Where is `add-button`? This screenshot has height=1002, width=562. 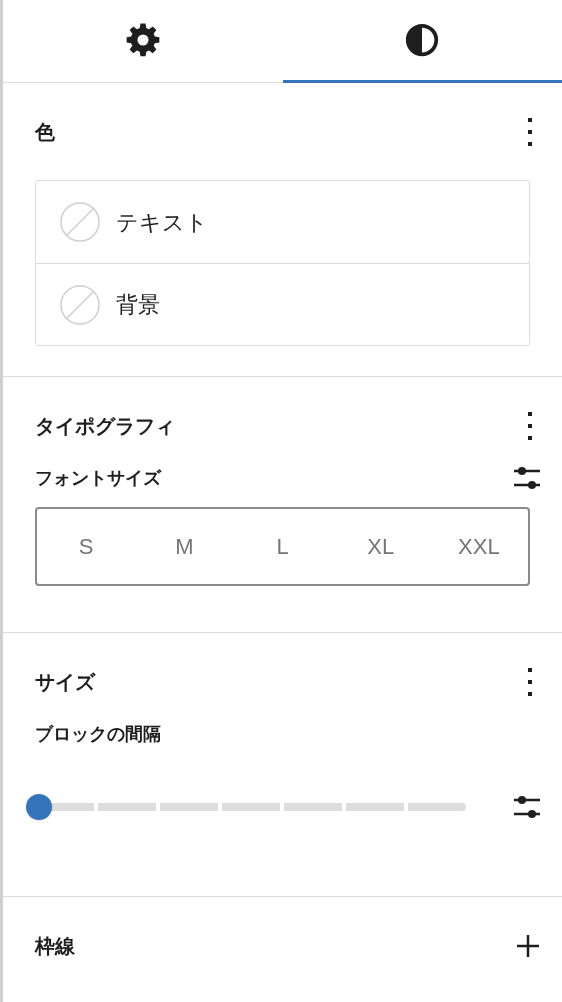
add-button is located at coordinates (528, 946).